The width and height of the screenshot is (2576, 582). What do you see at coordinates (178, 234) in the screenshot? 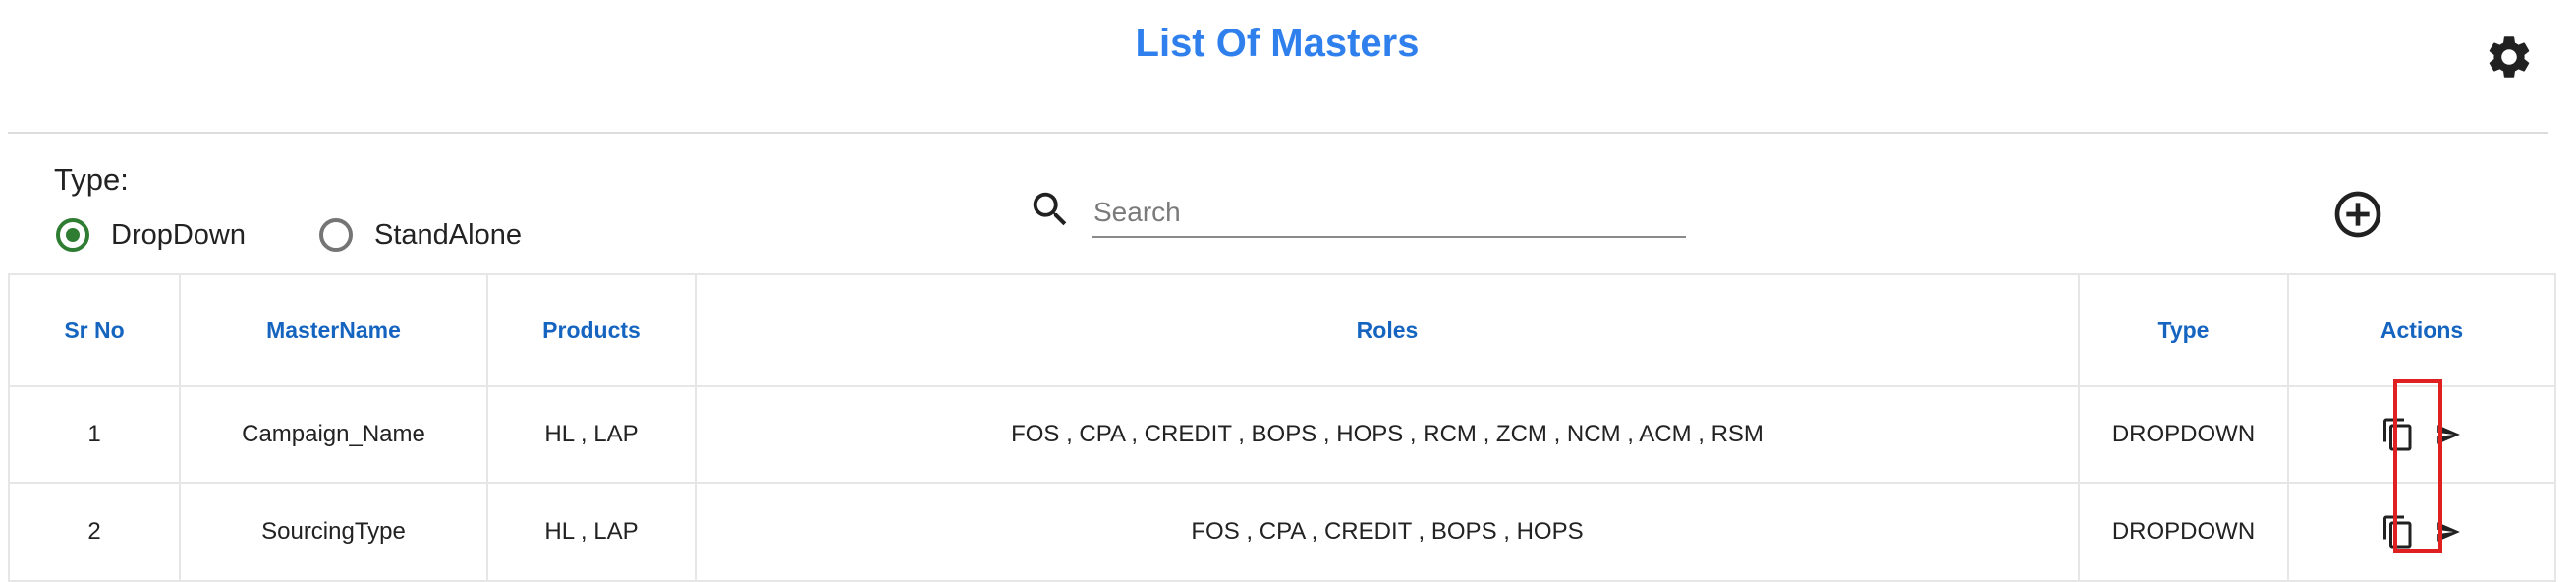
I see `radio-dropdown-label: DropDown` at bounding box center [178, 234].